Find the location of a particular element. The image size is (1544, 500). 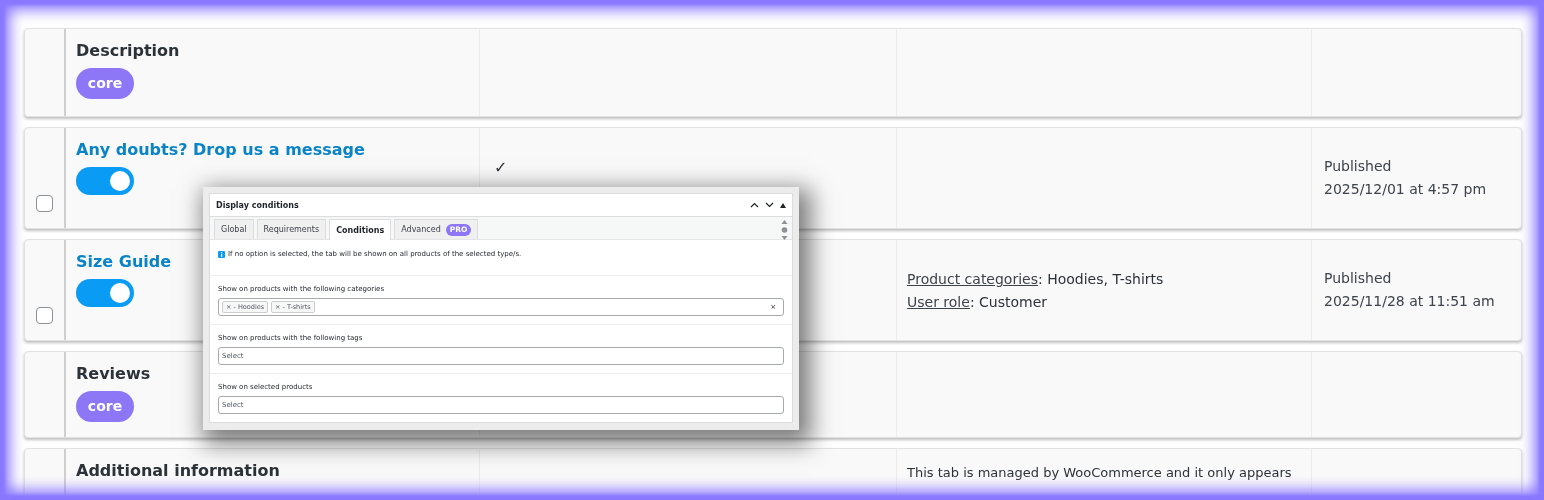

tab-title: Description is located at coordinates (128, 50).